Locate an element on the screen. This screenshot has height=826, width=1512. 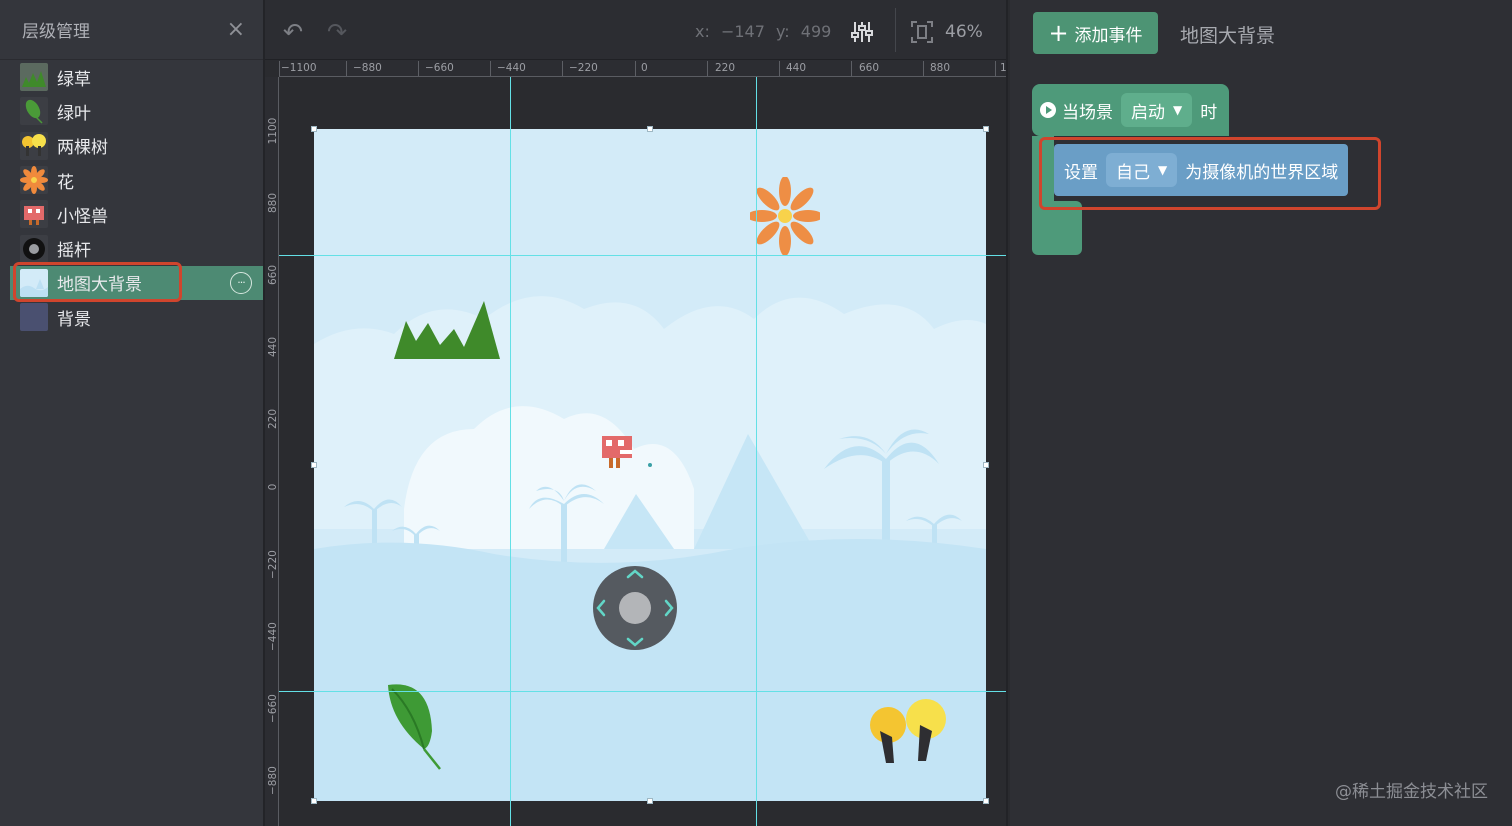
dropdown-value: 自己 is located at coordinates (1133, 172).